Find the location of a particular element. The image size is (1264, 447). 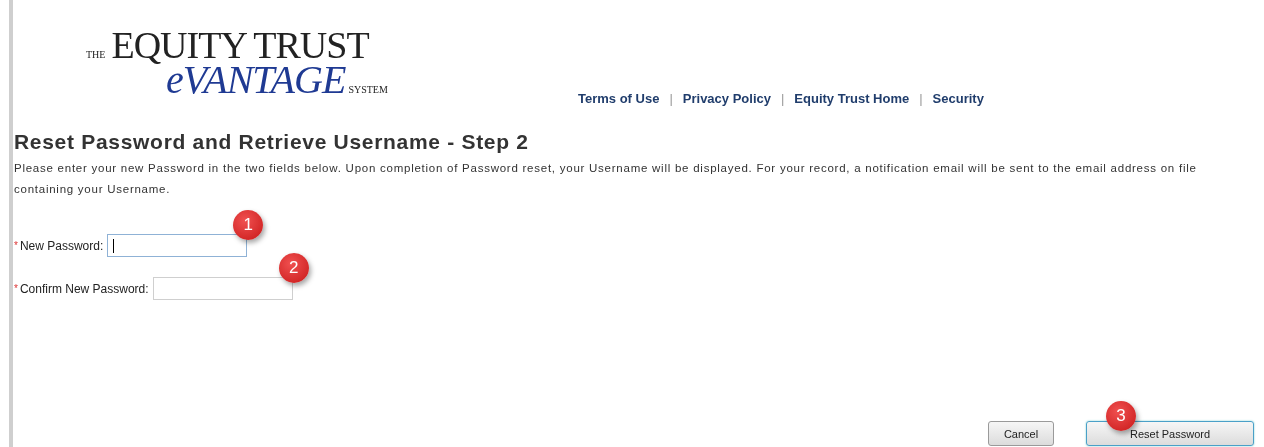

page-heading: Reset Password and Retrieve Username - Step 2 is located at coordinates (272, 142).